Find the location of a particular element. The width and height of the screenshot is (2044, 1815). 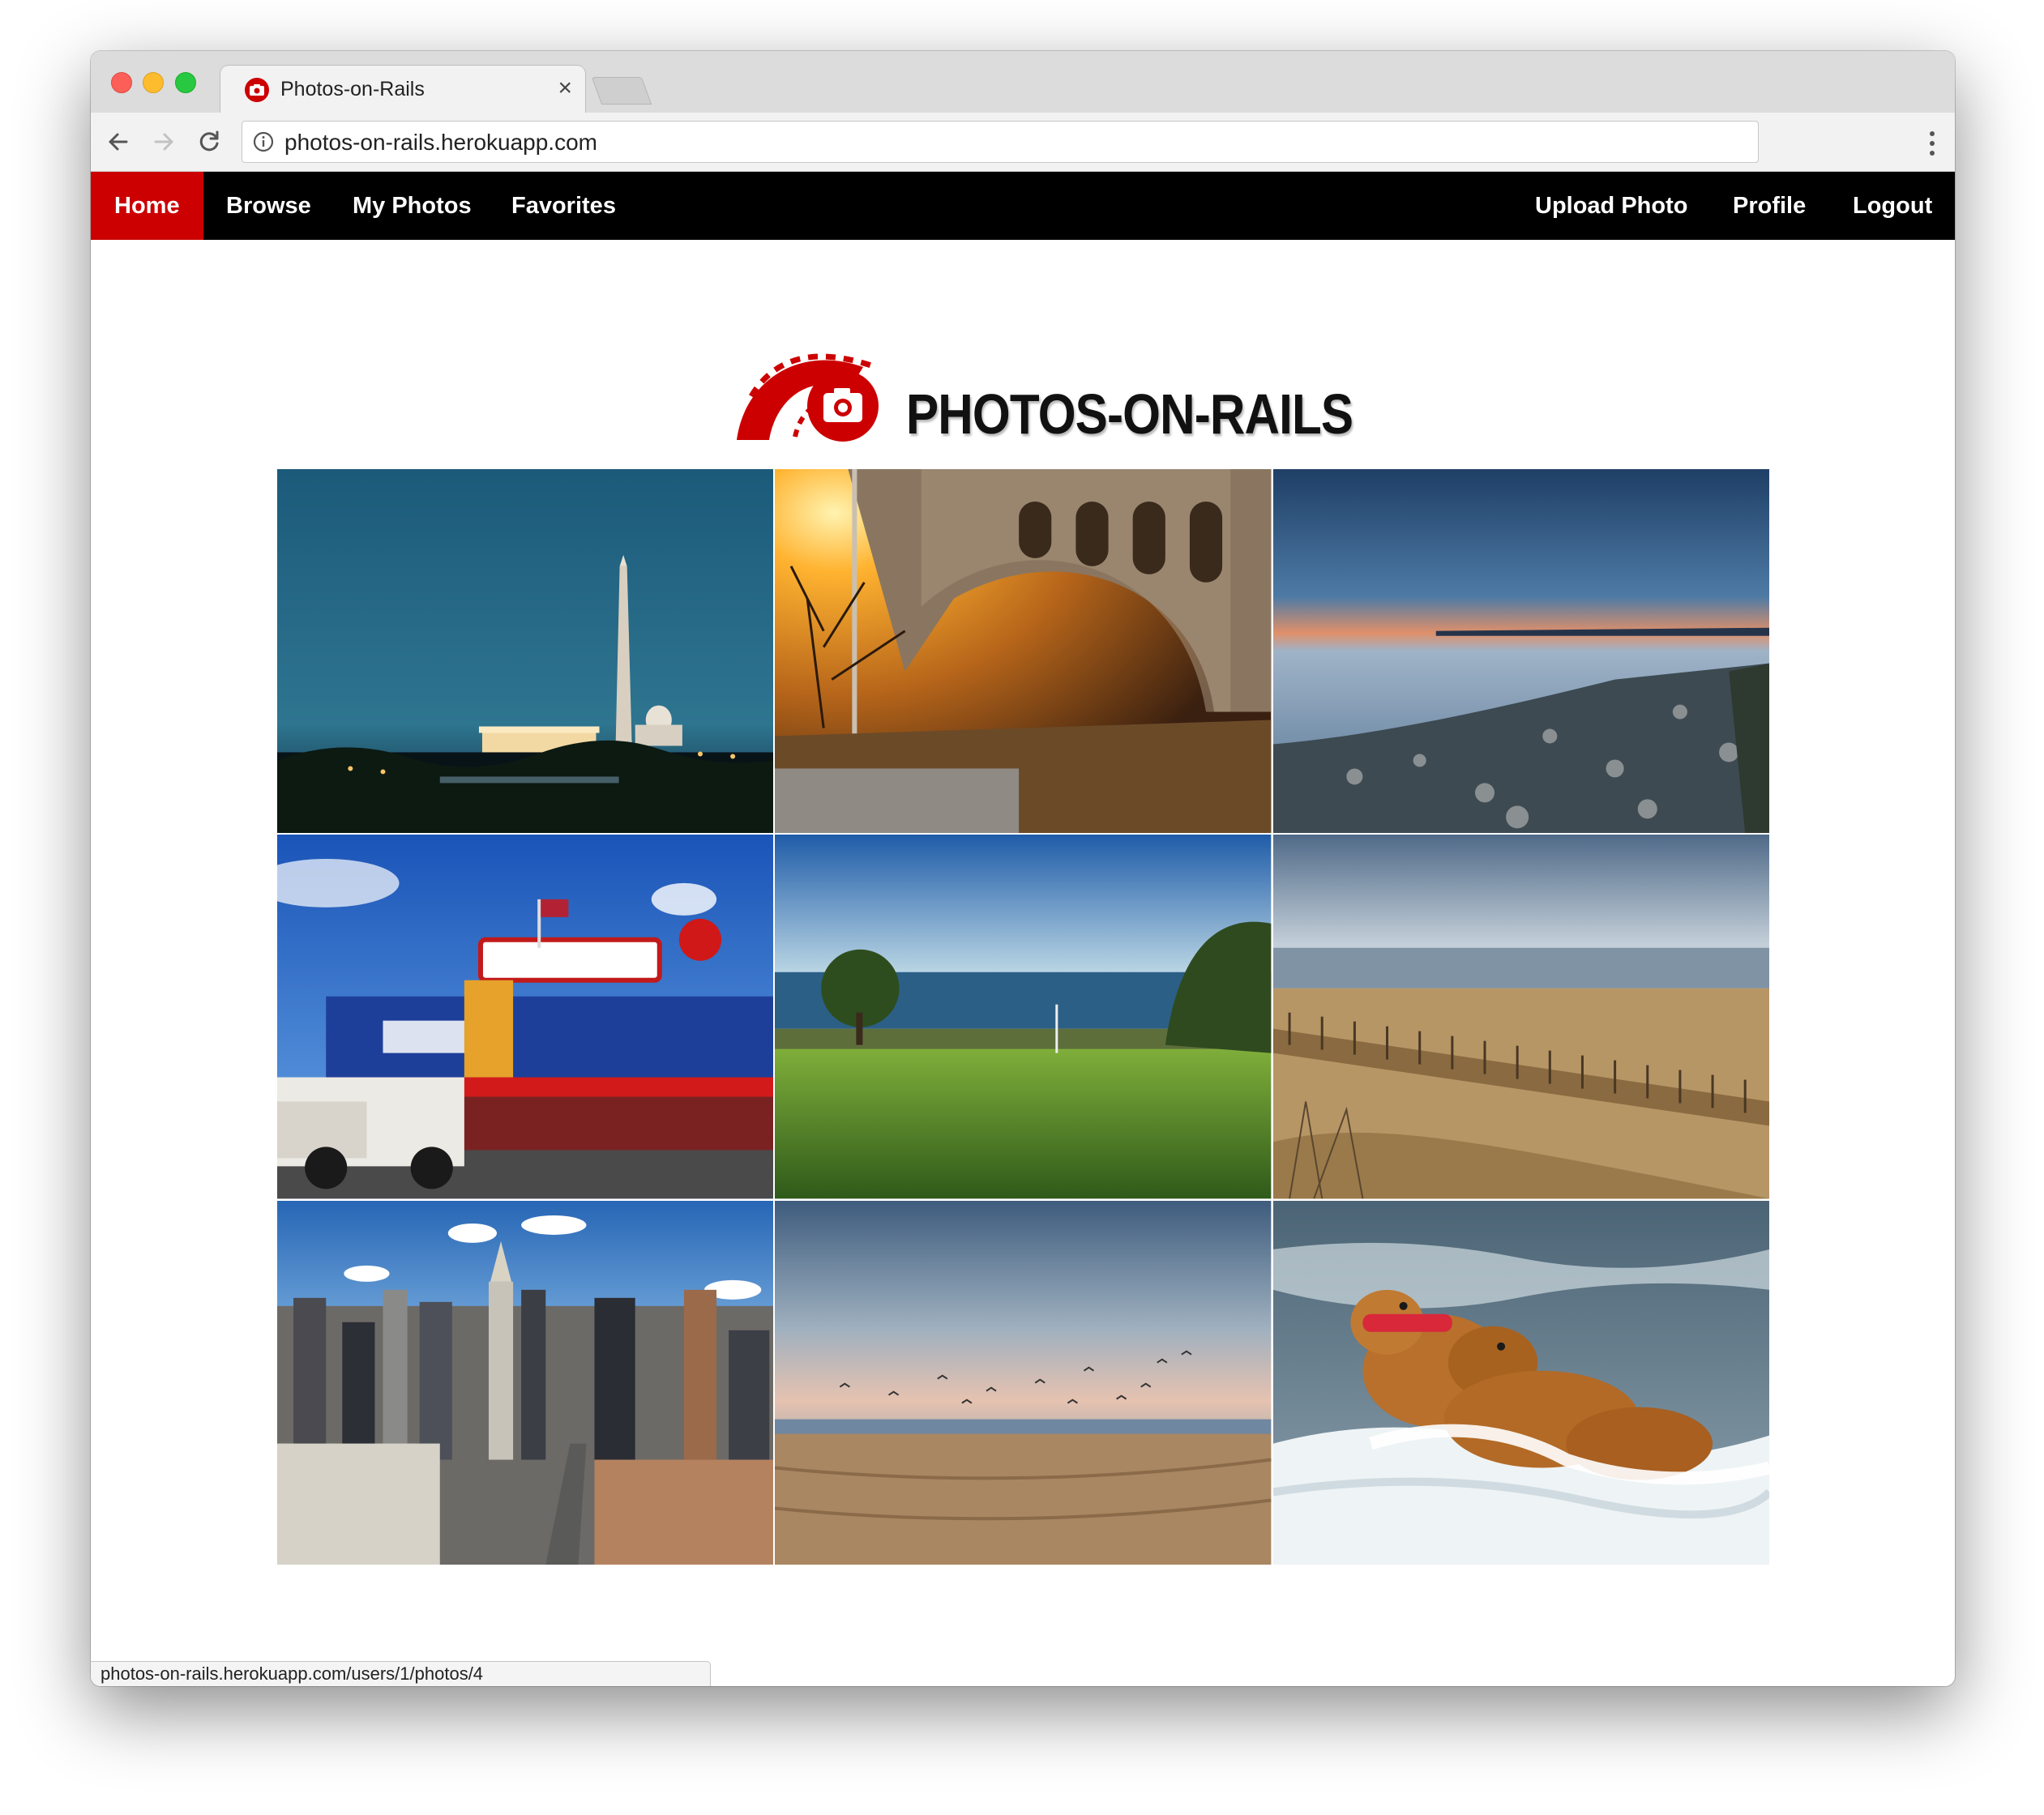

brand-name: PHOTOS-ON-RAILS is located at coordinates (1129, 414).